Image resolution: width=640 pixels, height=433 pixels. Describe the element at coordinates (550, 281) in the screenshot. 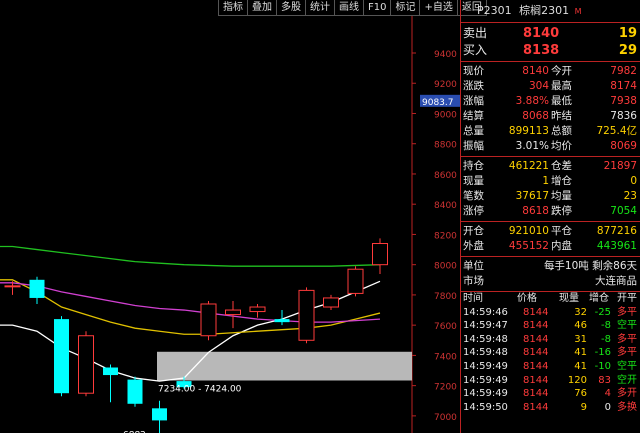

I see `market-row: 市场 大连商品` at that location.